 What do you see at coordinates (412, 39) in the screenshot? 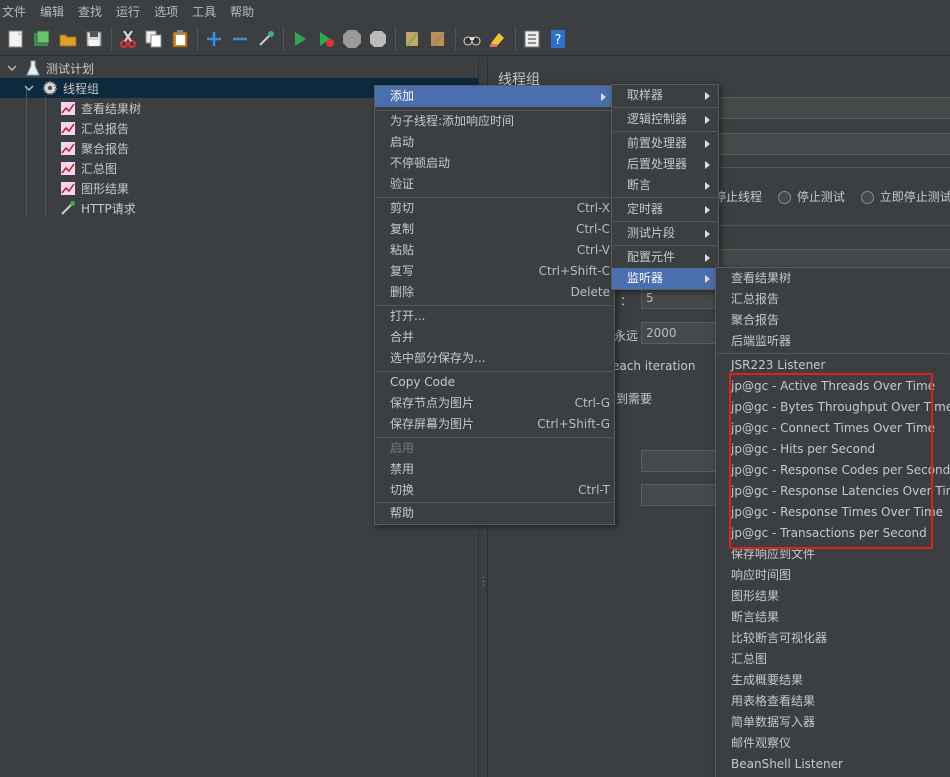
I see `clear-icon` at bounding box center [412, 39].